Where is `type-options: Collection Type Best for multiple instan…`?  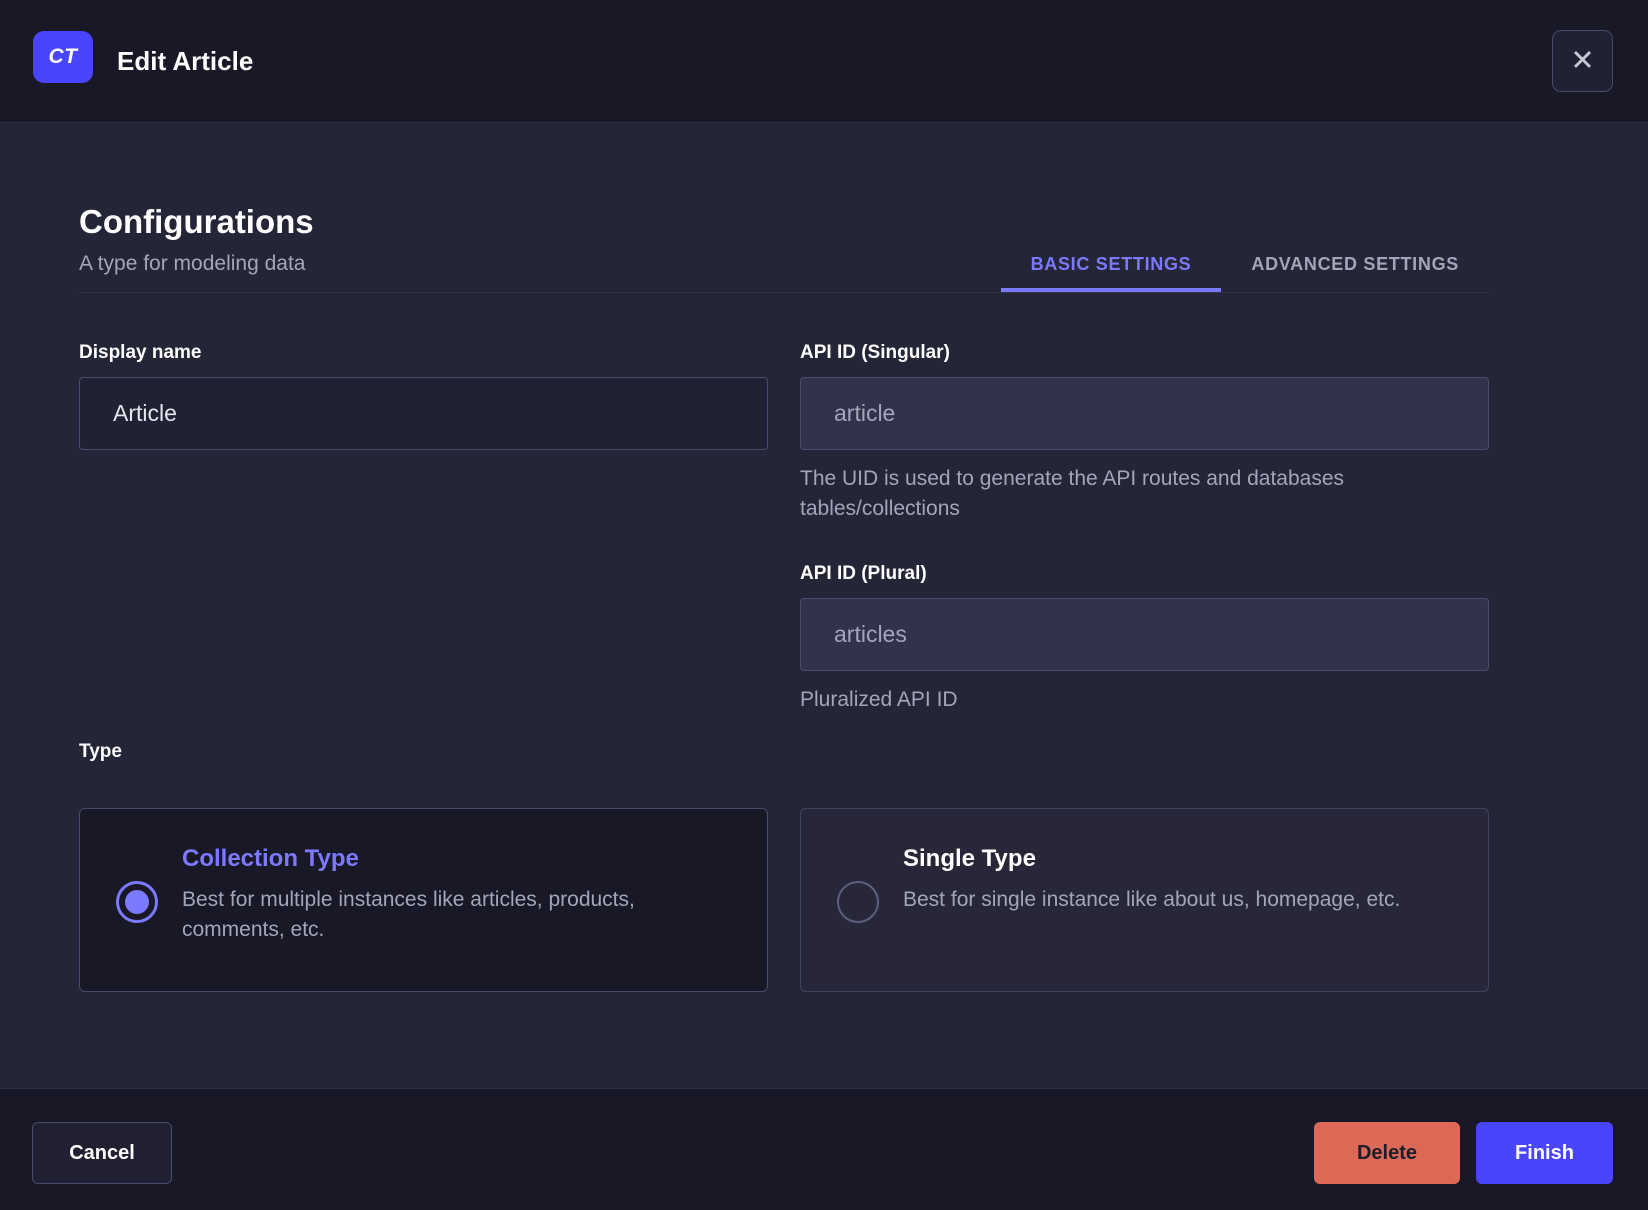
type-options: Collection Type Best for multiple instan… is located at coordinates (784, 900).